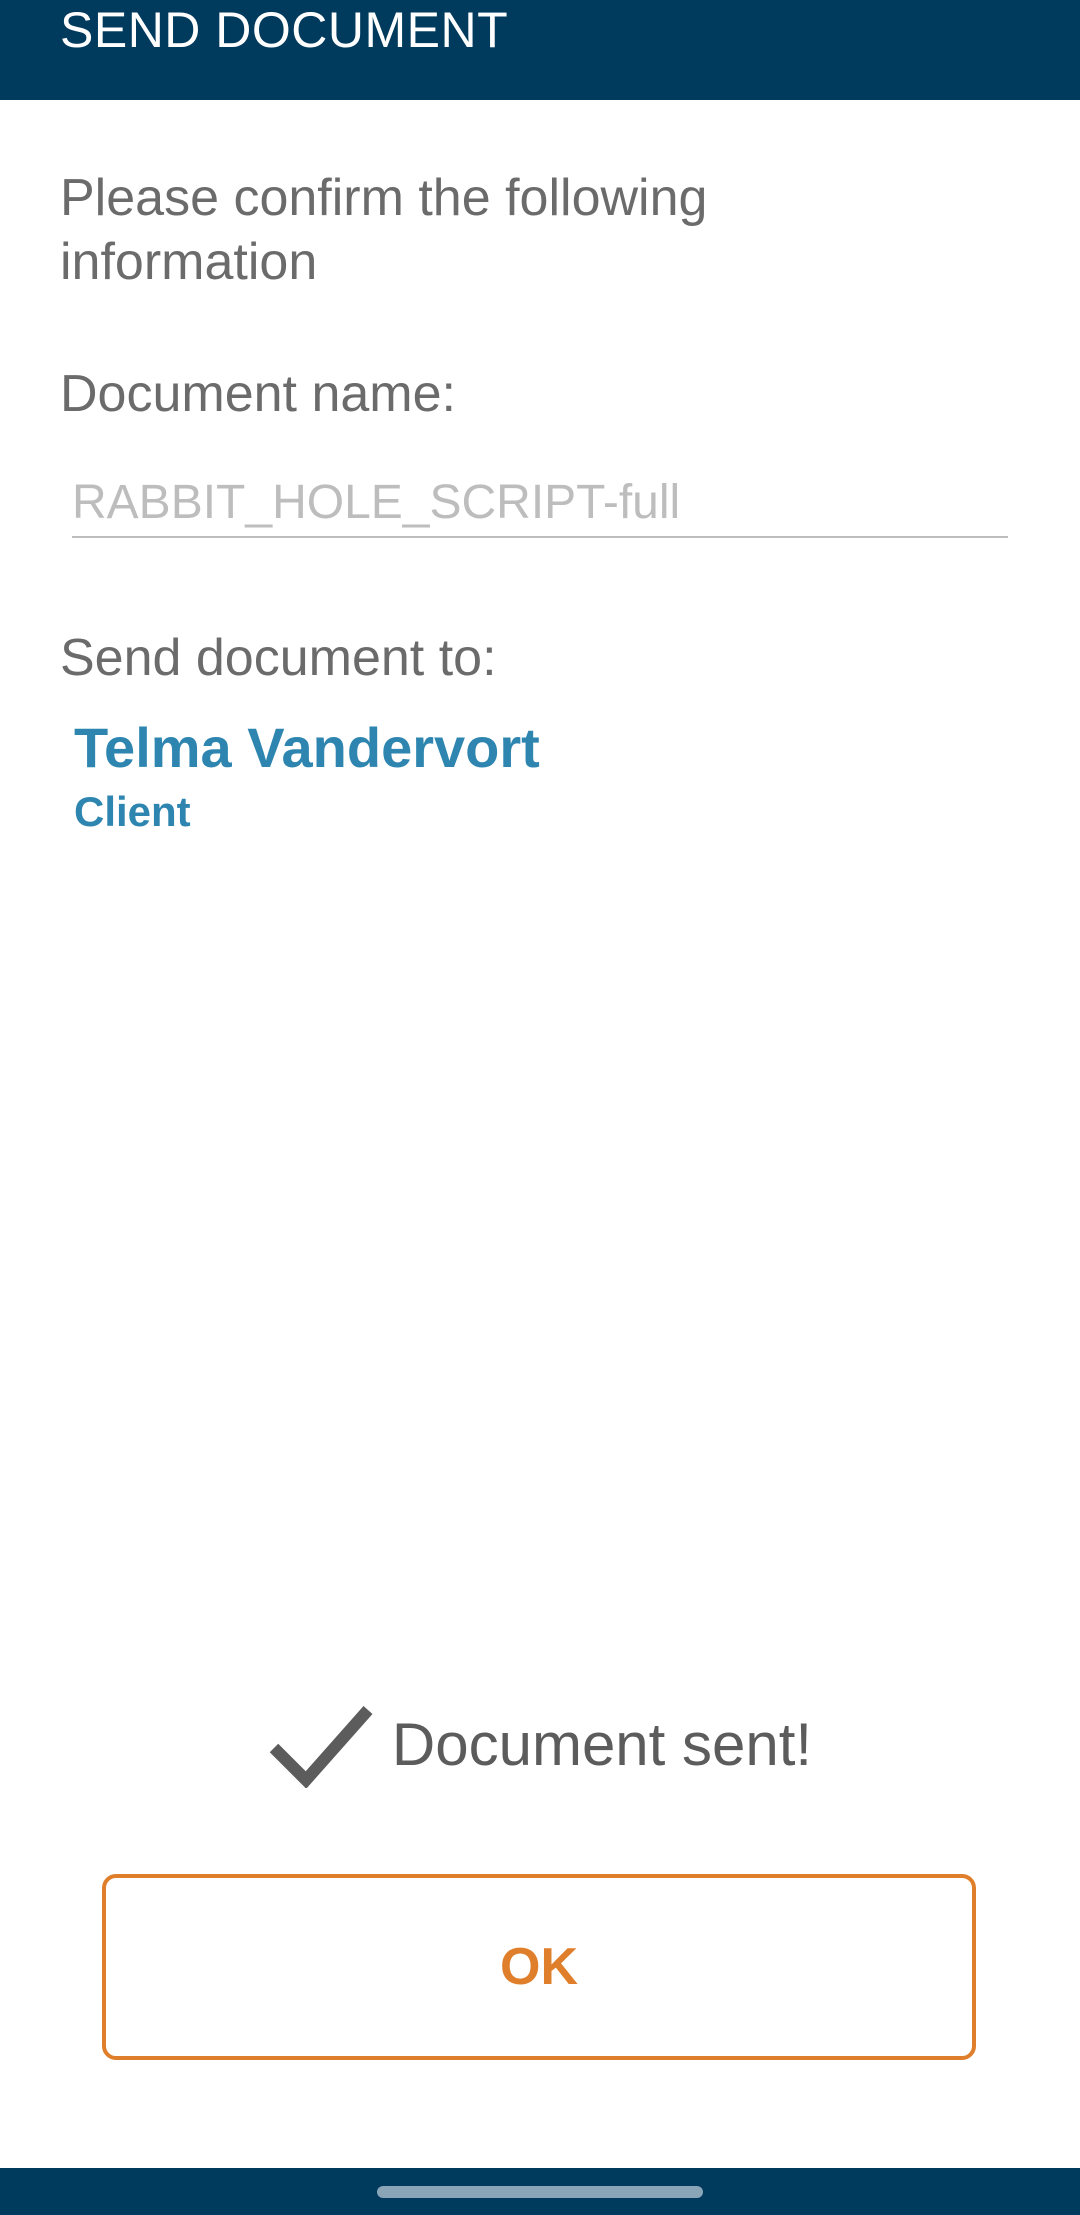 The image size is (1080, 2215). Describe the element at coordinates (278, 658) in the screenshot. I see `send-to-label: Send document to:` at that location.